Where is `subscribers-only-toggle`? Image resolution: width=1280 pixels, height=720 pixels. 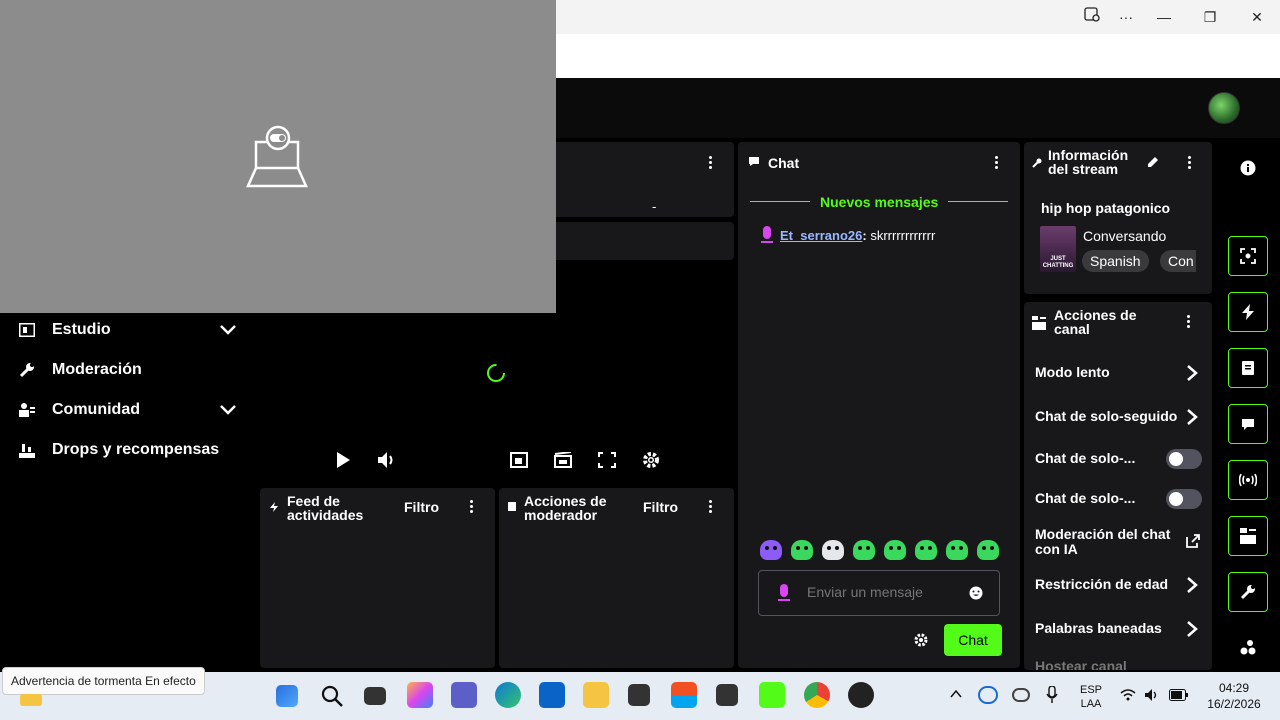 subscribers-only-toggle is located at coordinates (1184, 459).